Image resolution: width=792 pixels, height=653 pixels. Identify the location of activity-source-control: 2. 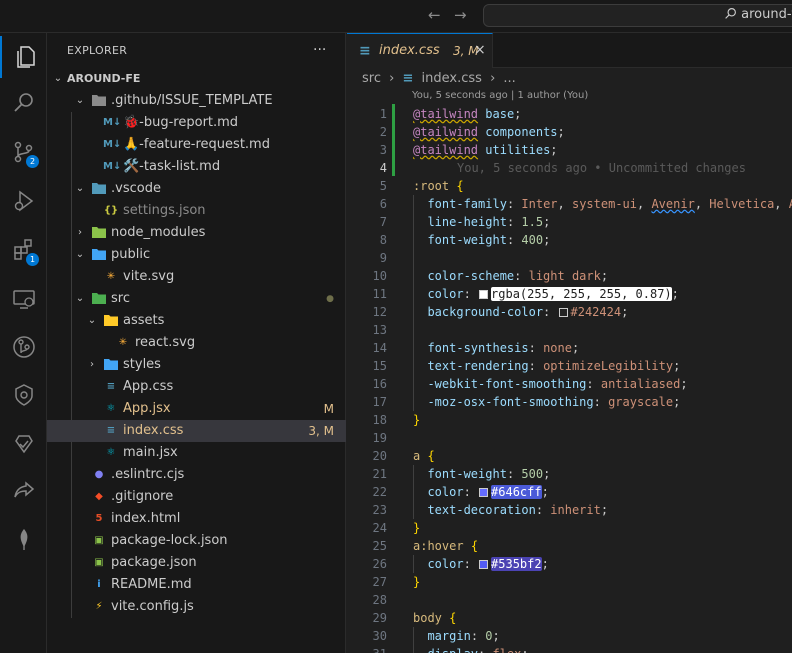
(23, 152).